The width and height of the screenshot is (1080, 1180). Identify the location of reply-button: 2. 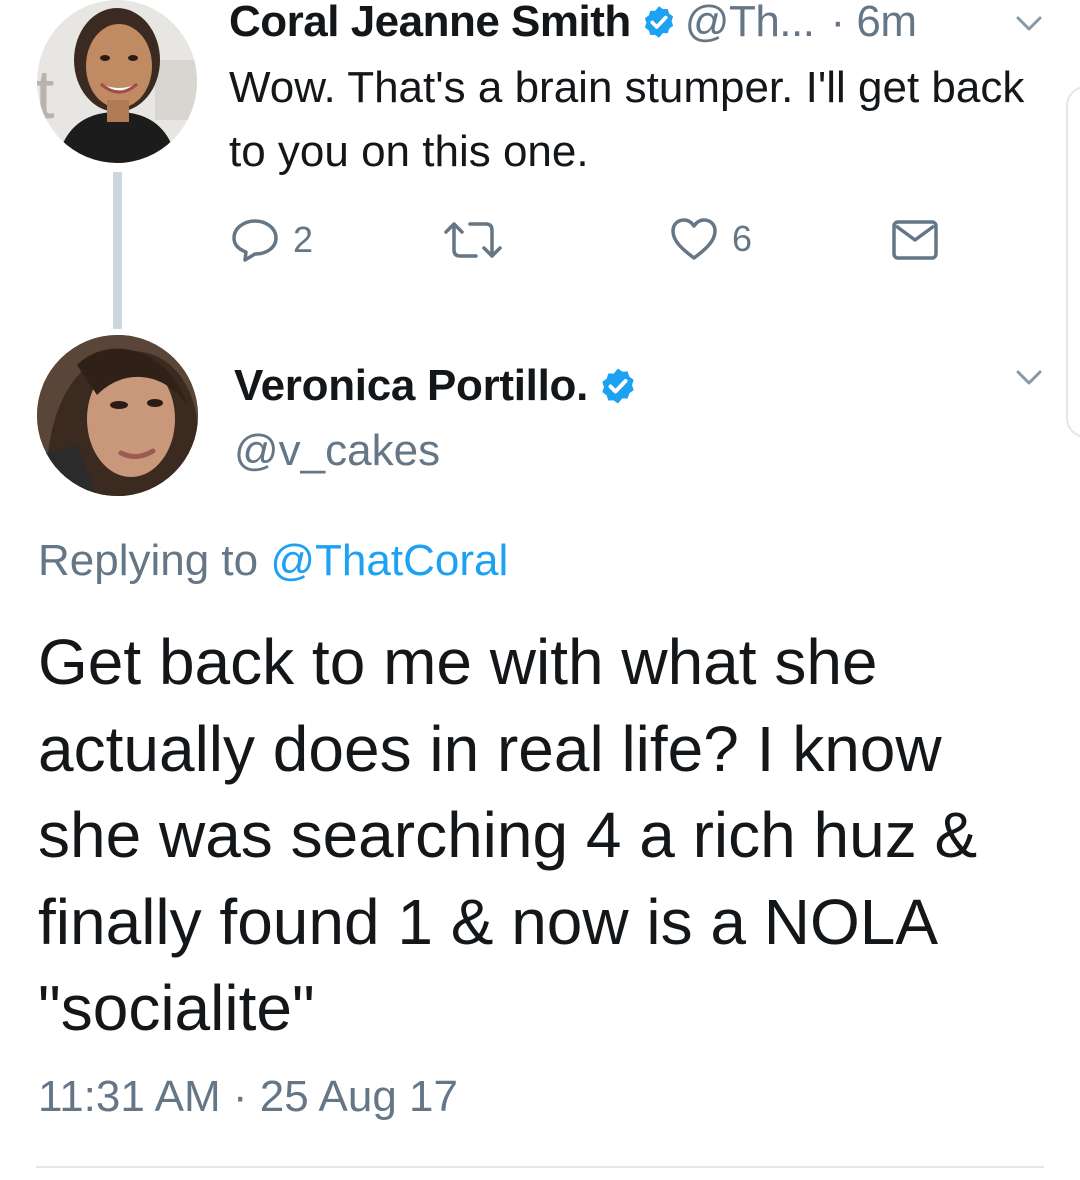
(272, 240).